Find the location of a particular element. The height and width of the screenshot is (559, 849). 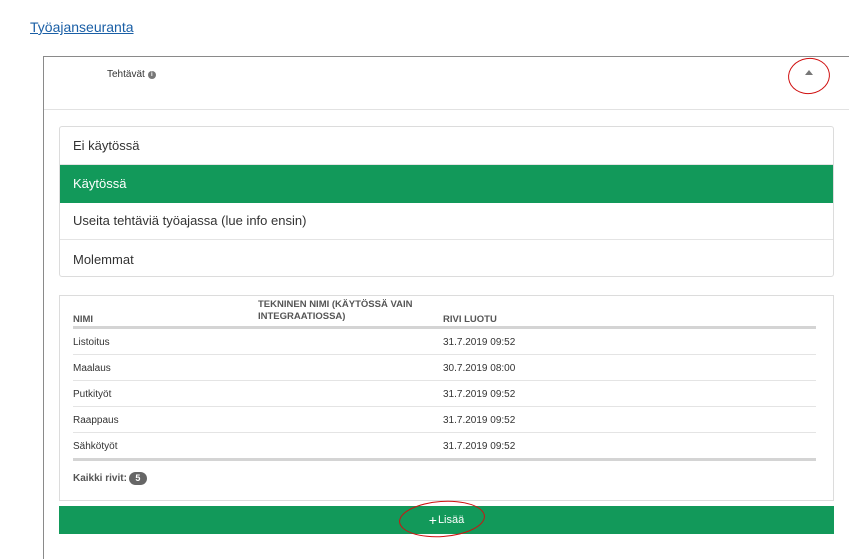

panel-header: Tehtävät i is located at coordinates (446, 82).